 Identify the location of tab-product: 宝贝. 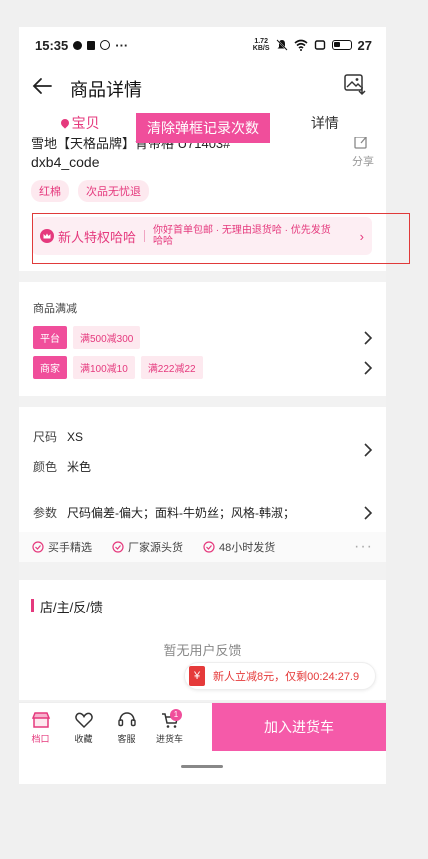
(80, 125).